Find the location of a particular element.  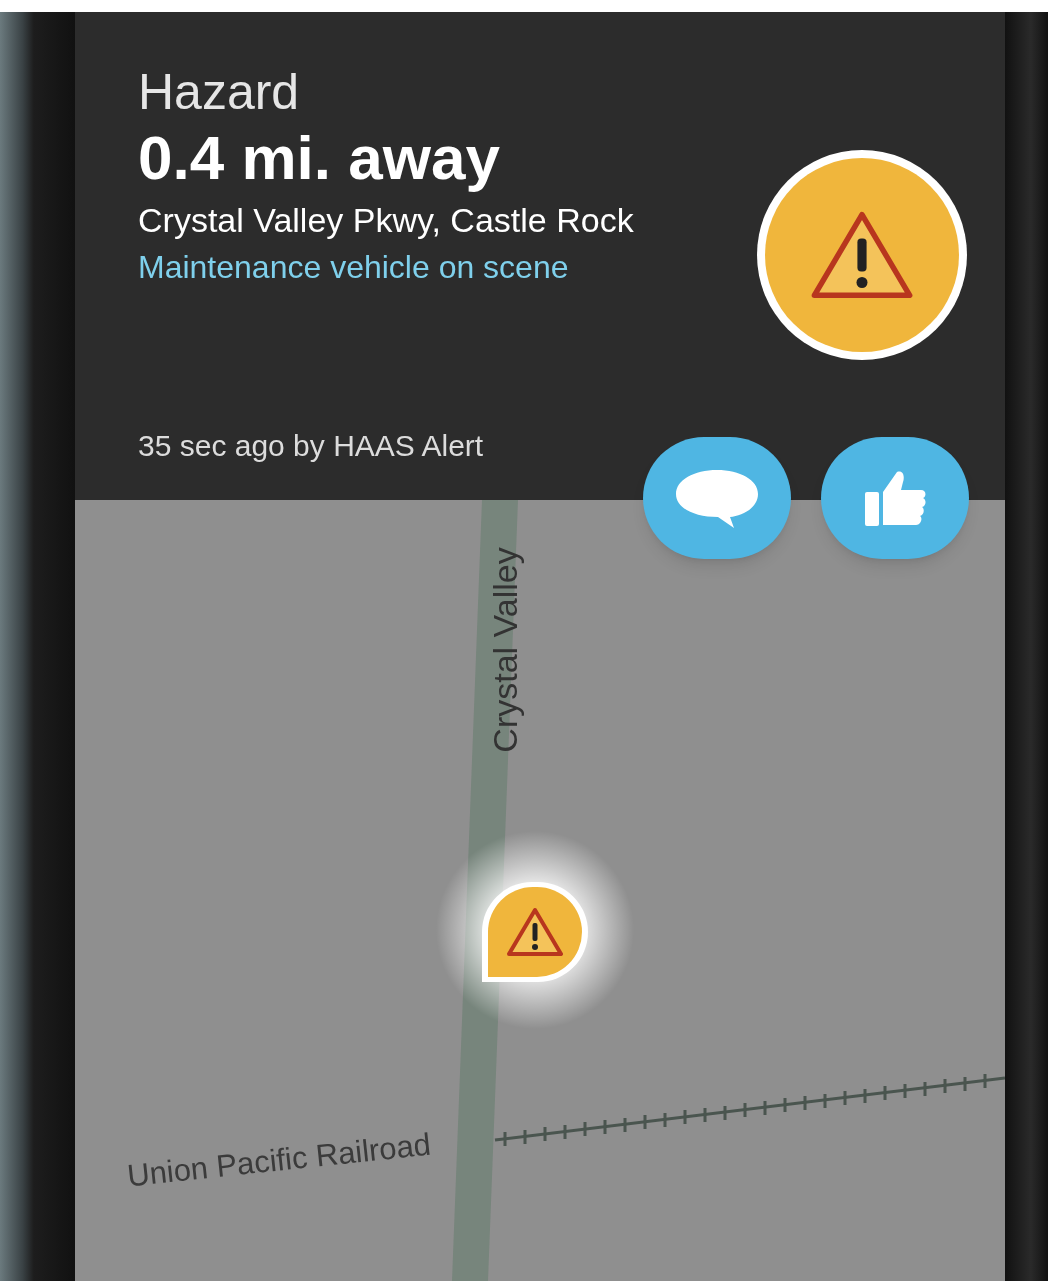

road-label: Crystal Valley is located at coordinates (505, 650).